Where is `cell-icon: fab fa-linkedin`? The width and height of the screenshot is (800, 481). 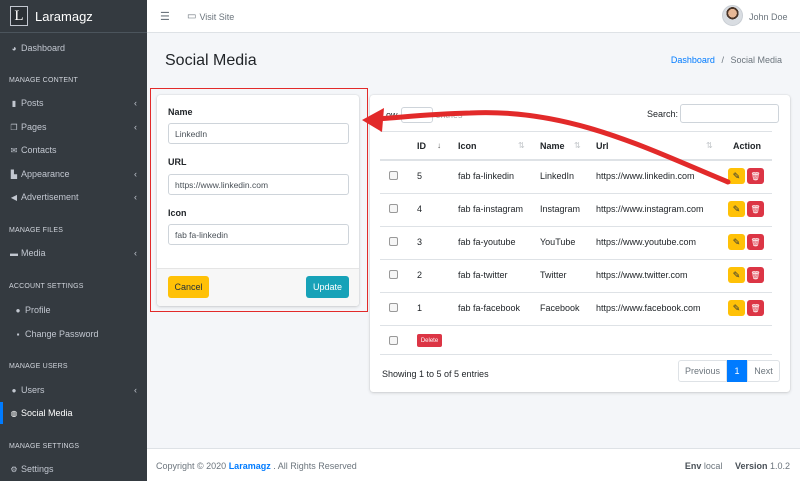
cell-icon: fab fa-linkedin is located at coordinates (486, 176).